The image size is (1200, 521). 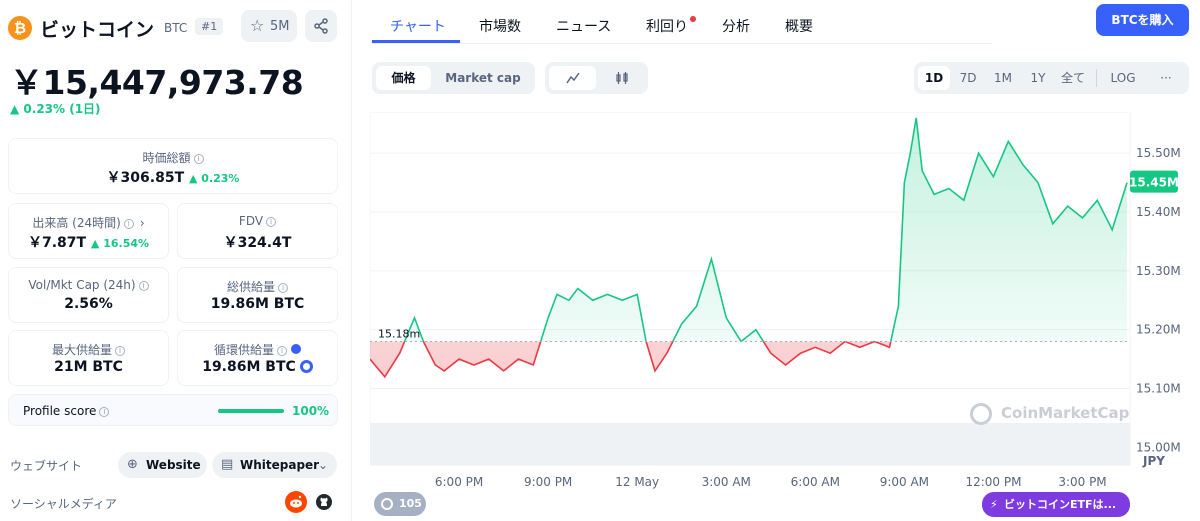 I want to click on website-button: ⊕ Website, so click(x=162, y=465).